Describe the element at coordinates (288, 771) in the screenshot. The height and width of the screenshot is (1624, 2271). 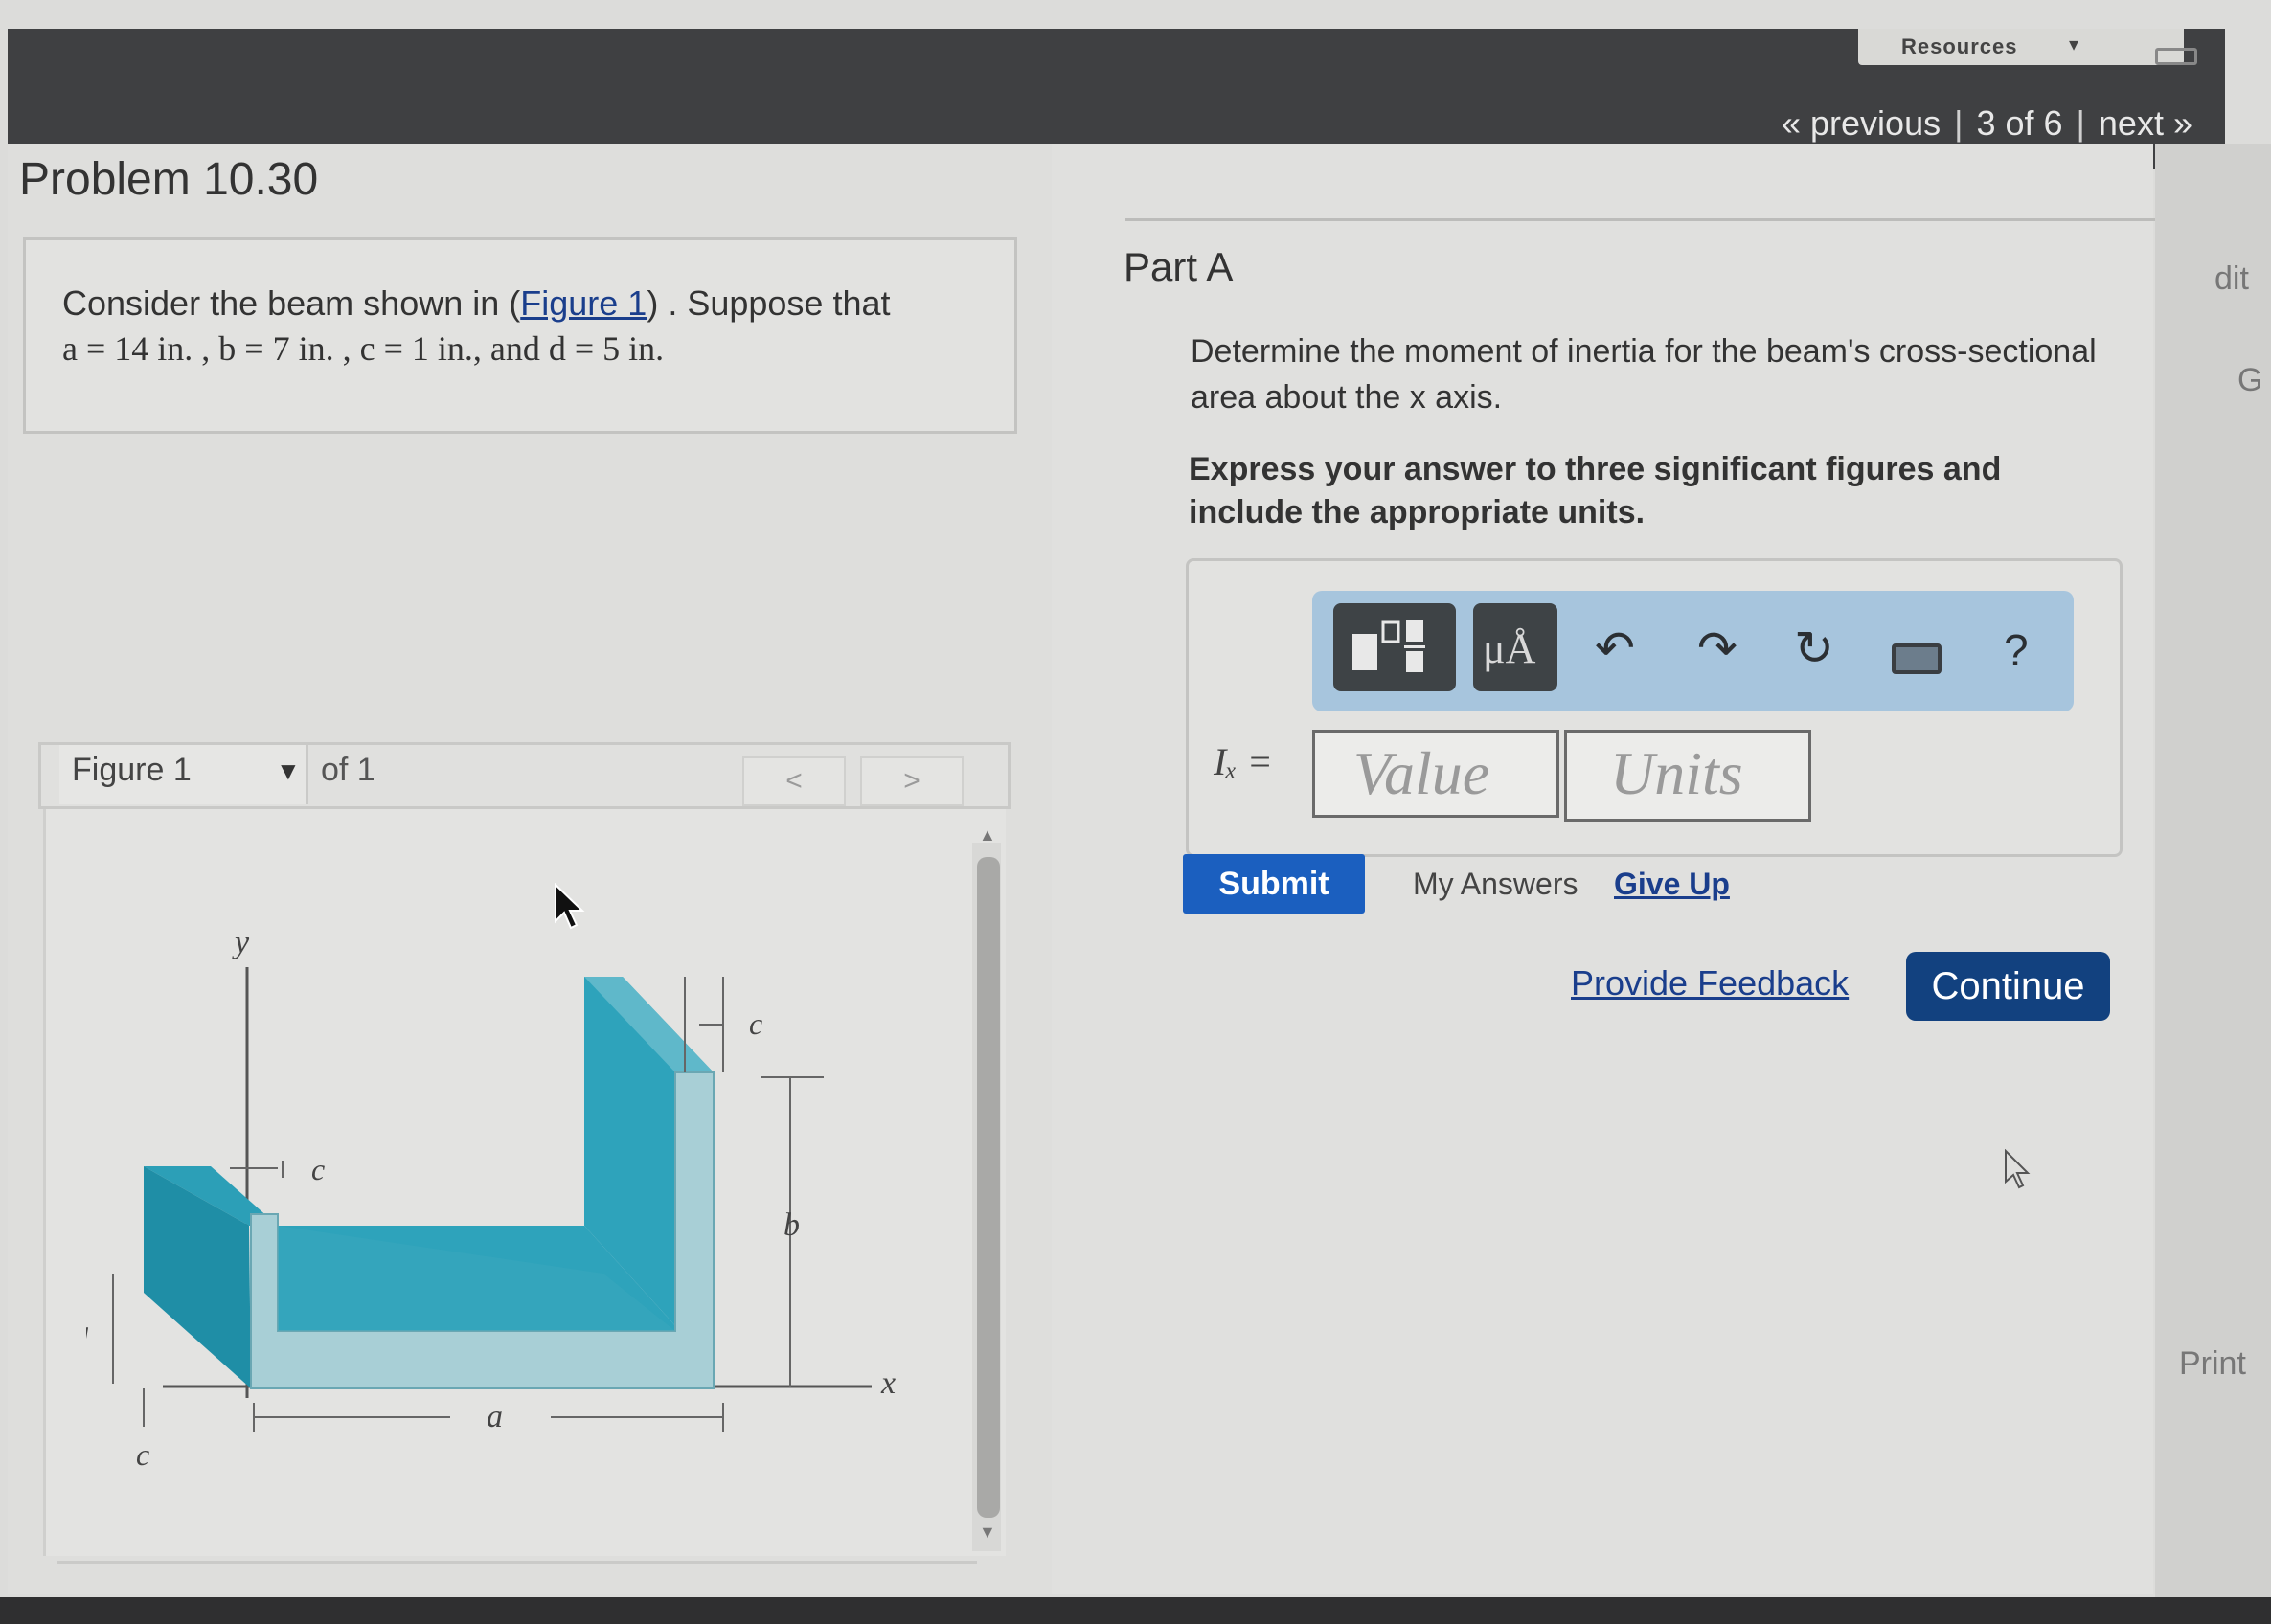
I see `chevron-down-icon: ▼` at that location.